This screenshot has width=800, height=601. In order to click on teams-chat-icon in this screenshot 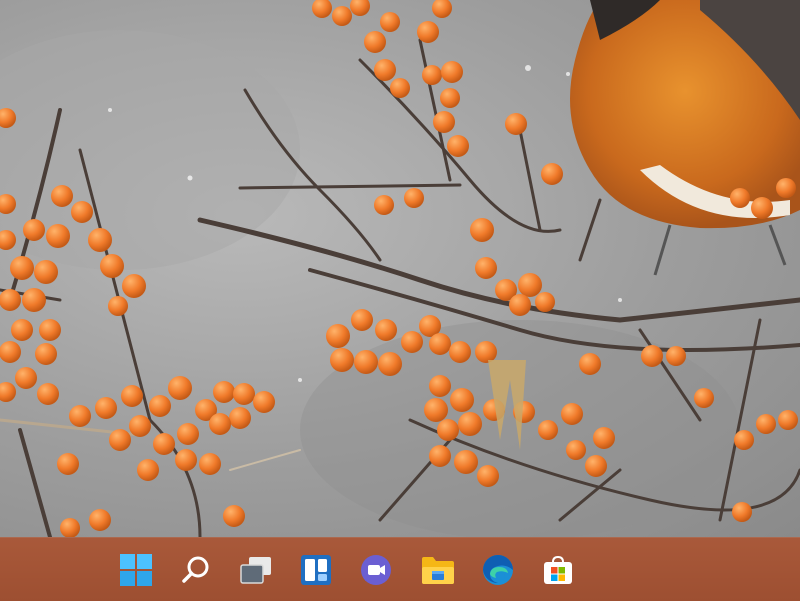, I will do `click(376, 570)`.